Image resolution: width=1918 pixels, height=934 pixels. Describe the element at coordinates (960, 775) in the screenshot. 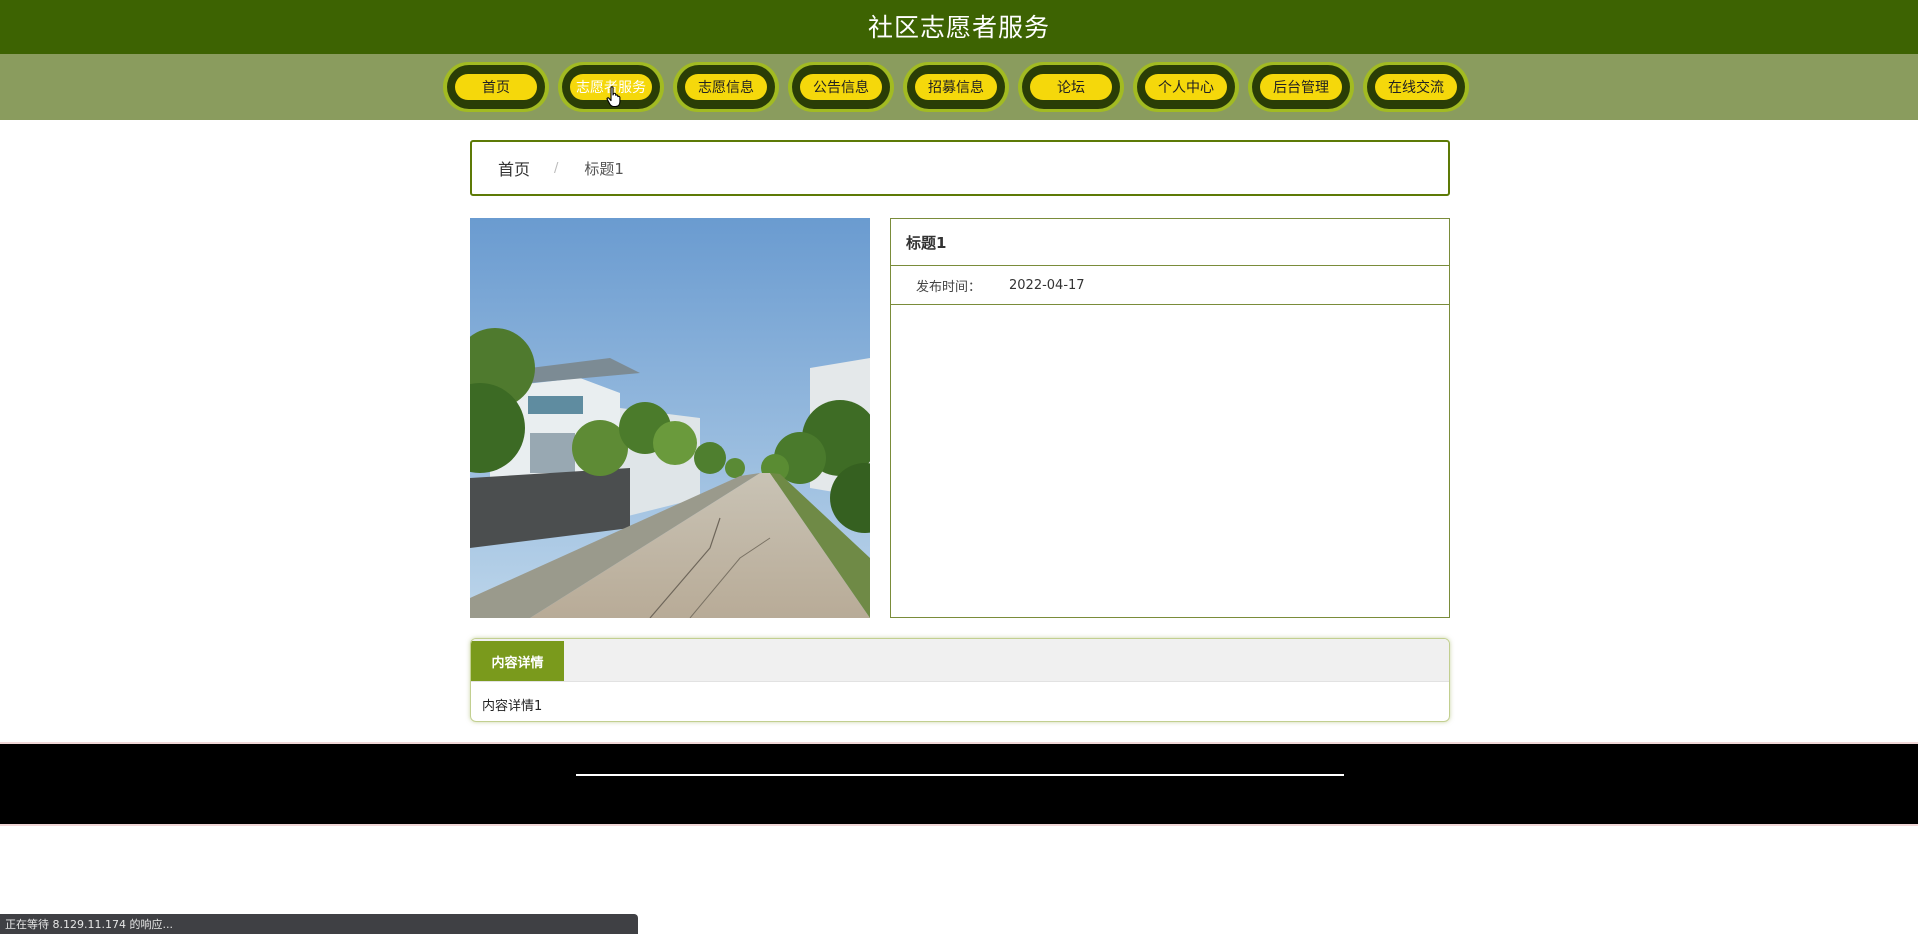

I see `footer-divider` at that location.